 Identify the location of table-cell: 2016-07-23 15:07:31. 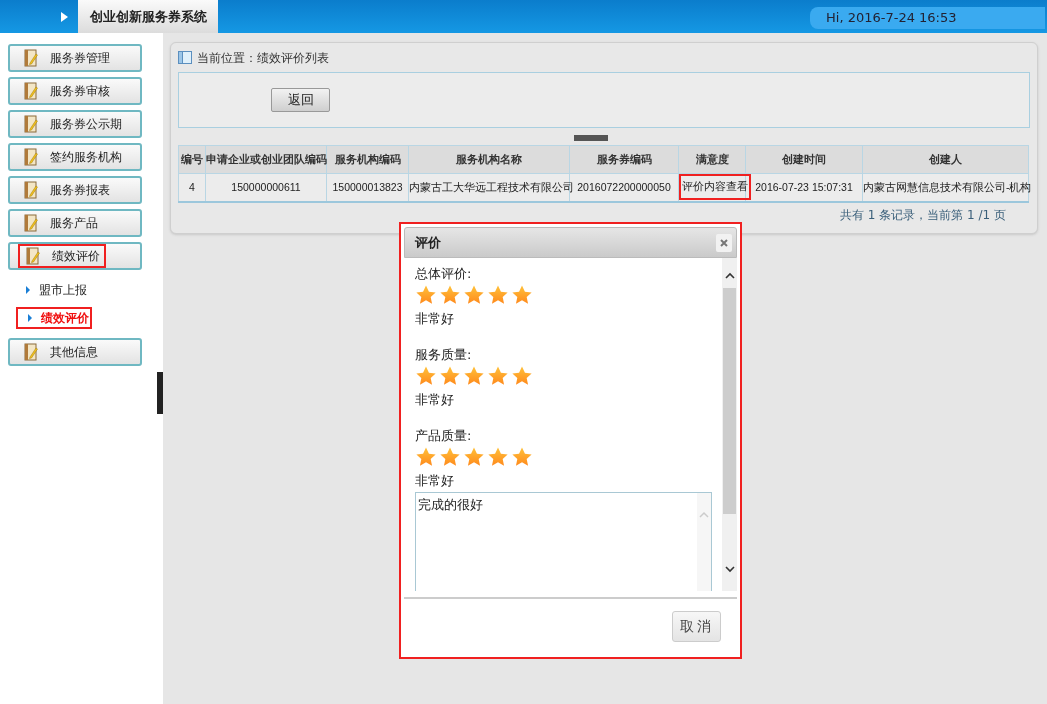
(804, 187).